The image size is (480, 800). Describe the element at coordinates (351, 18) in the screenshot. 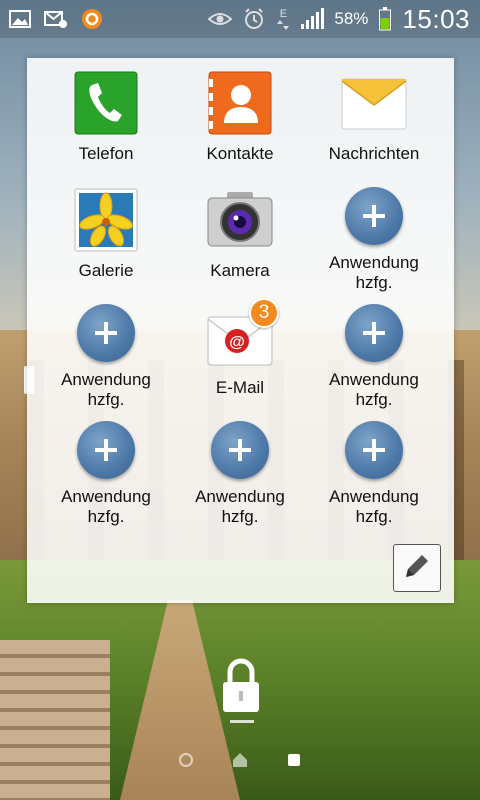

I see `battery-percent: 58%` at that location.